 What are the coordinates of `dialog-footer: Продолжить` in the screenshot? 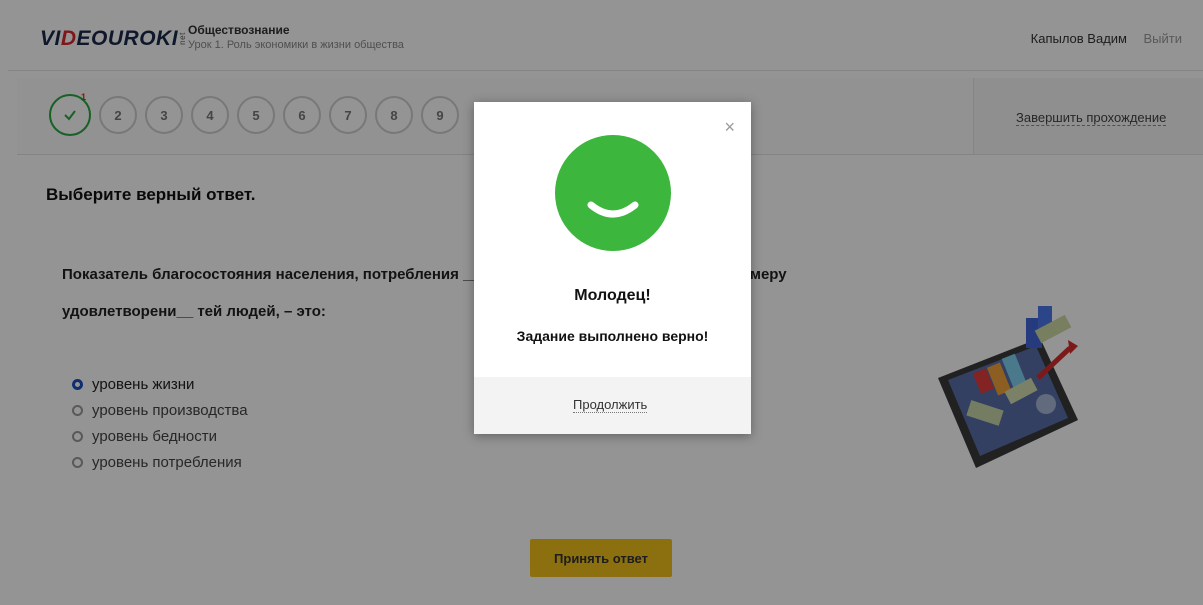 It's located at (612, 405).